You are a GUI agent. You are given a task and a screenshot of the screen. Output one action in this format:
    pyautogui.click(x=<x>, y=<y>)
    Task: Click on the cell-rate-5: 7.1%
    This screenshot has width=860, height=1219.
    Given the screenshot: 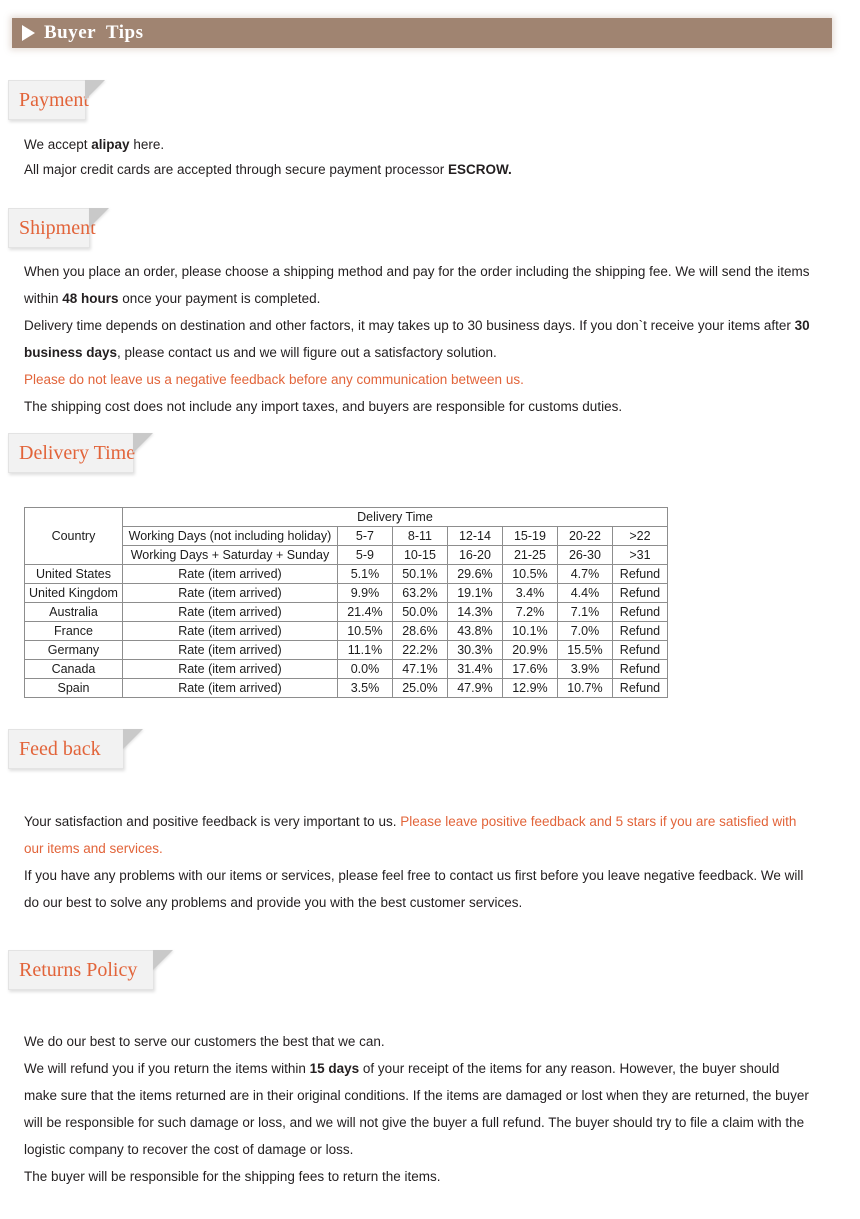 What is the action you would take?
    pyautogui.click(x=584, y=612)
    